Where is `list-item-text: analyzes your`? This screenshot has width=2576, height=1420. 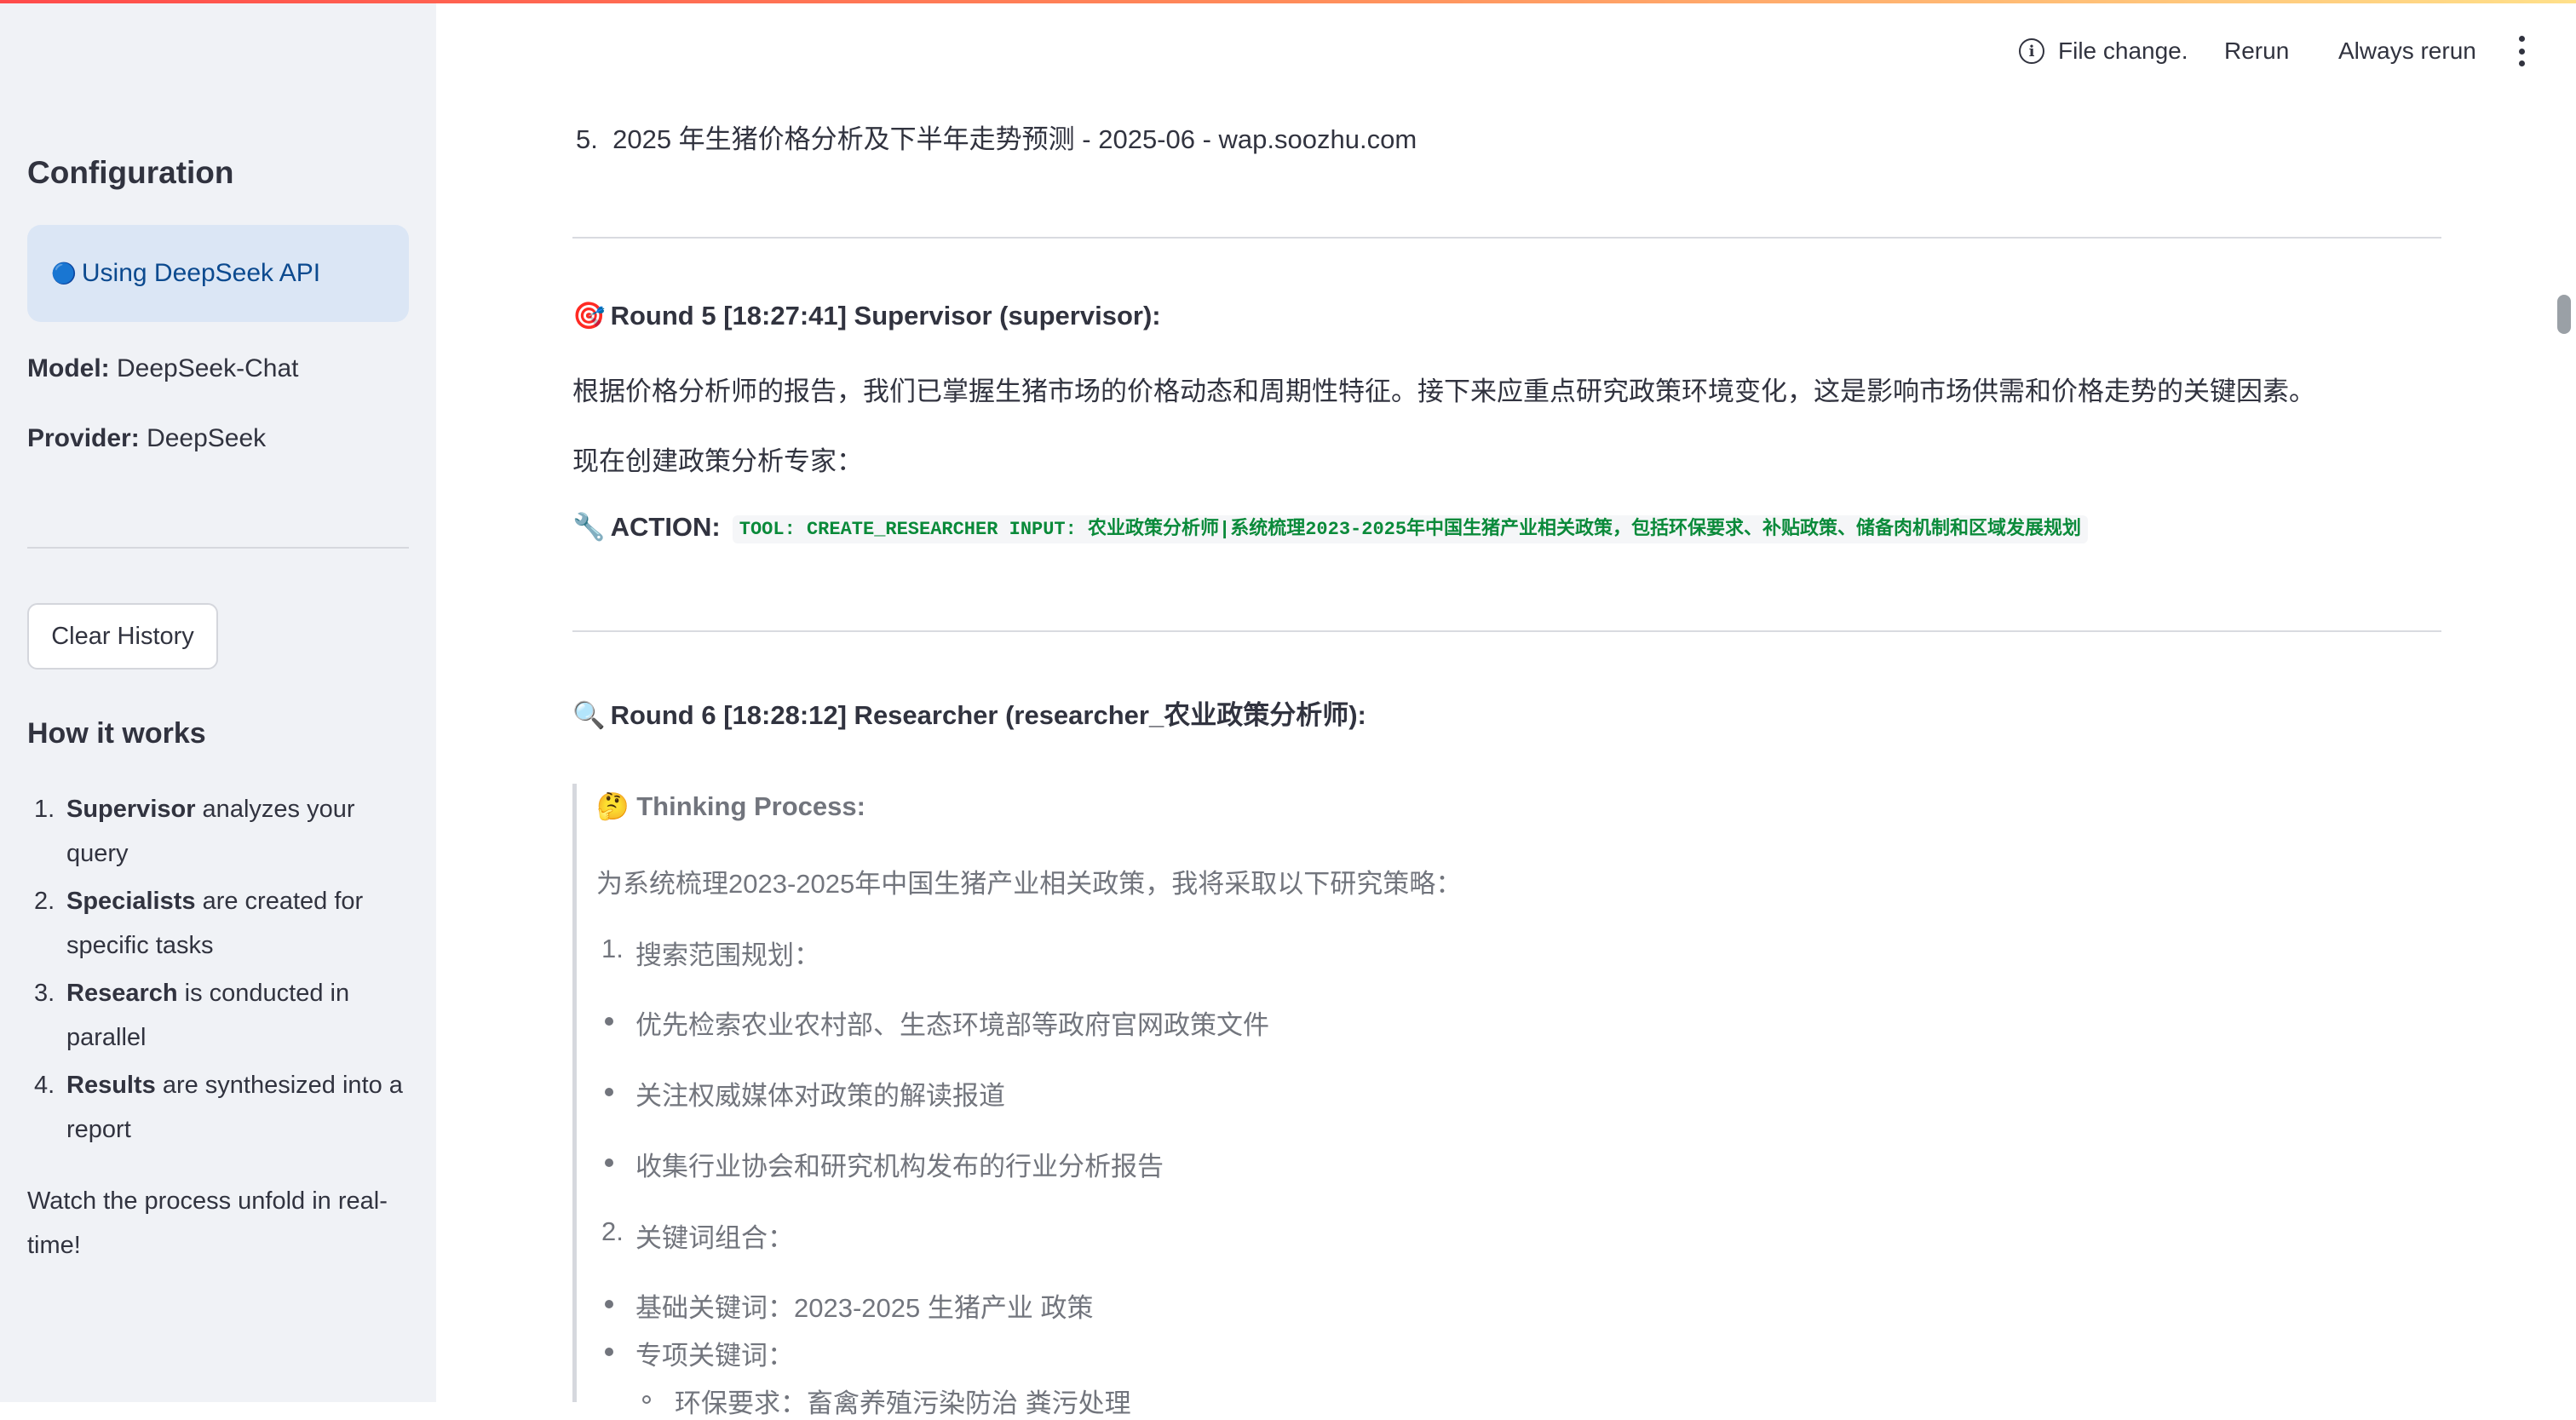 list-item-text: analyzes your is located at coordinates (275, 810).